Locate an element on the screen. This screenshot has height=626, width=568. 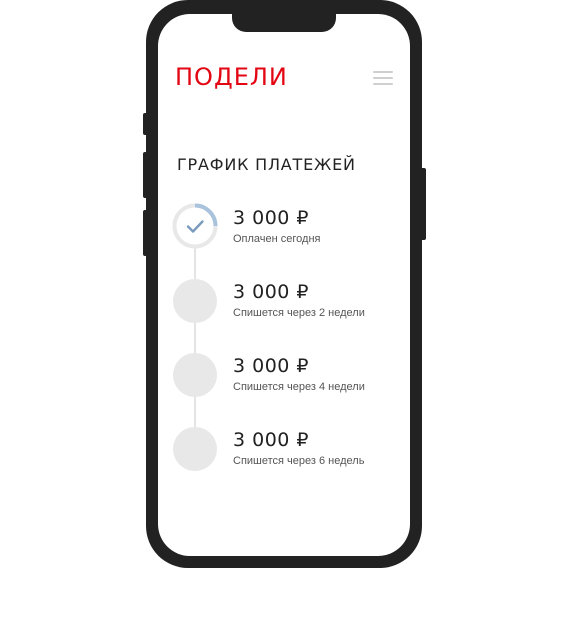
brand-logo: ПОДЕЛИ is located at coordinates (231, 77).